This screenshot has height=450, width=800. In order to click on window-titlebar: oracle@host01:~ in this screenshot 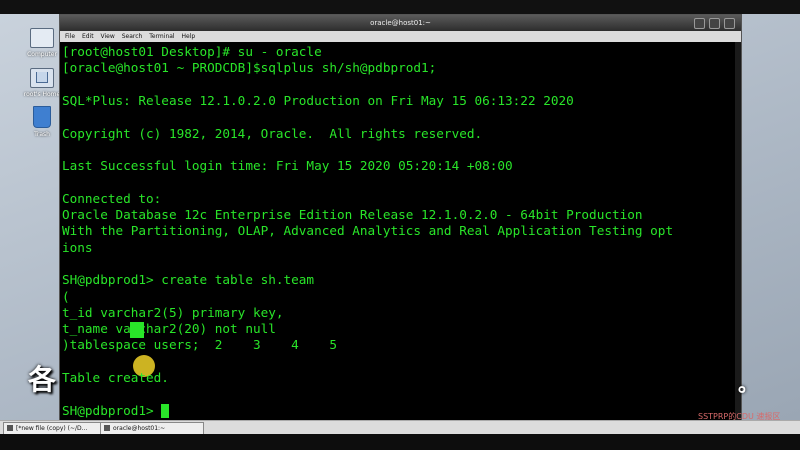, I will do `click(400, 23)`.